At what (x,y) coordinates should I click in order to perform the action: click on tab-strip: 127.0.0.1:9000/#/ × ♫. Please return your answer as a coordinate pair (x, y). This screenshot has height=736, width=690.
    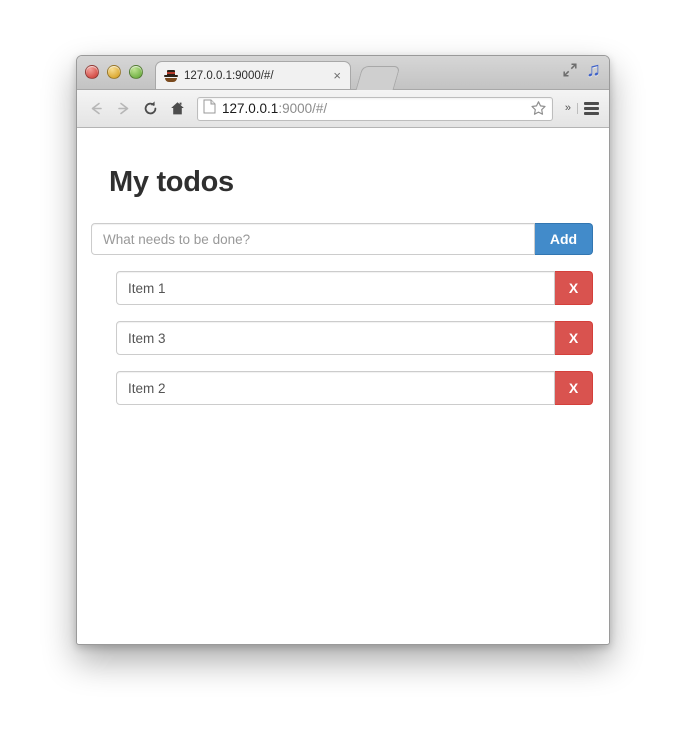
    Looking at the image, I should click on (343, 73).